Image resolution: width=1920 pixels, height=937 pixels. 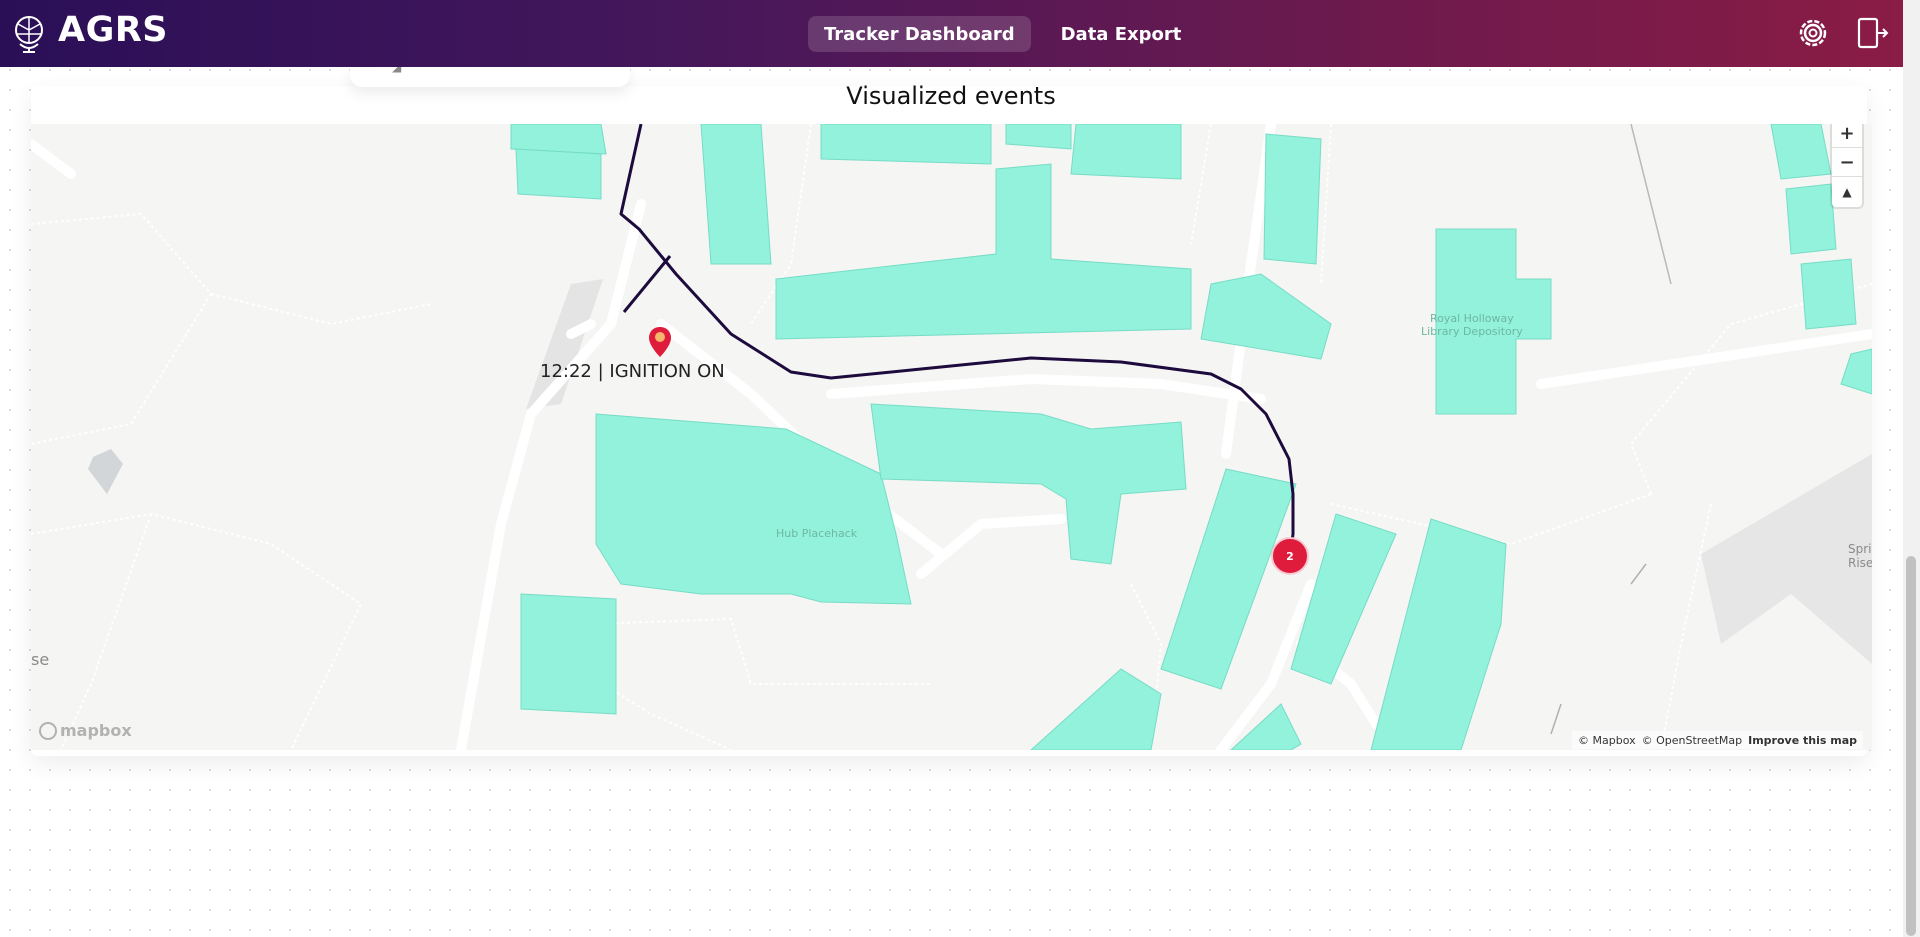 What do you see at coordinates (1847, 162) in the screenshot?
I see `zoom-out-button: −` at bounding box center [1847, 162].